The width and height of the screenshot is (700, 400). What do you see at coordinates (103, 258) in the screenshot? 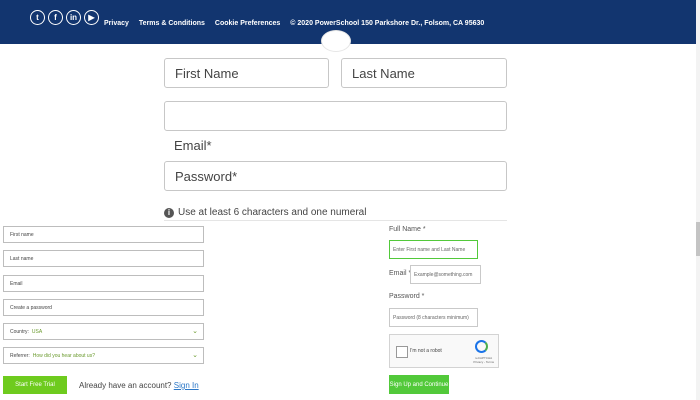
I see `trial-last-name-input: Last name` at bounding box center [103, 258].